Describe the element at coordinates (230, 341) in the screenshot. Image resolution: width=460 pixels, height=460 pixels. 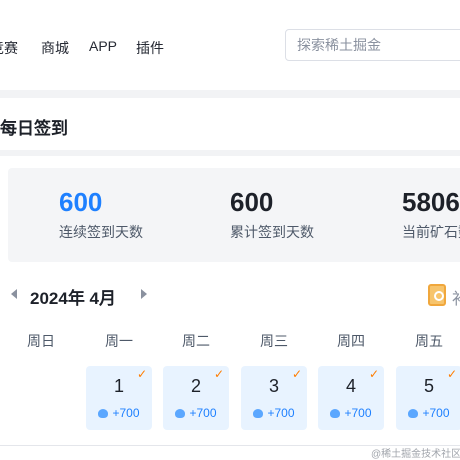
I see `weekday-header: 周日 周一 周二 周三 周四 周五` at that location.